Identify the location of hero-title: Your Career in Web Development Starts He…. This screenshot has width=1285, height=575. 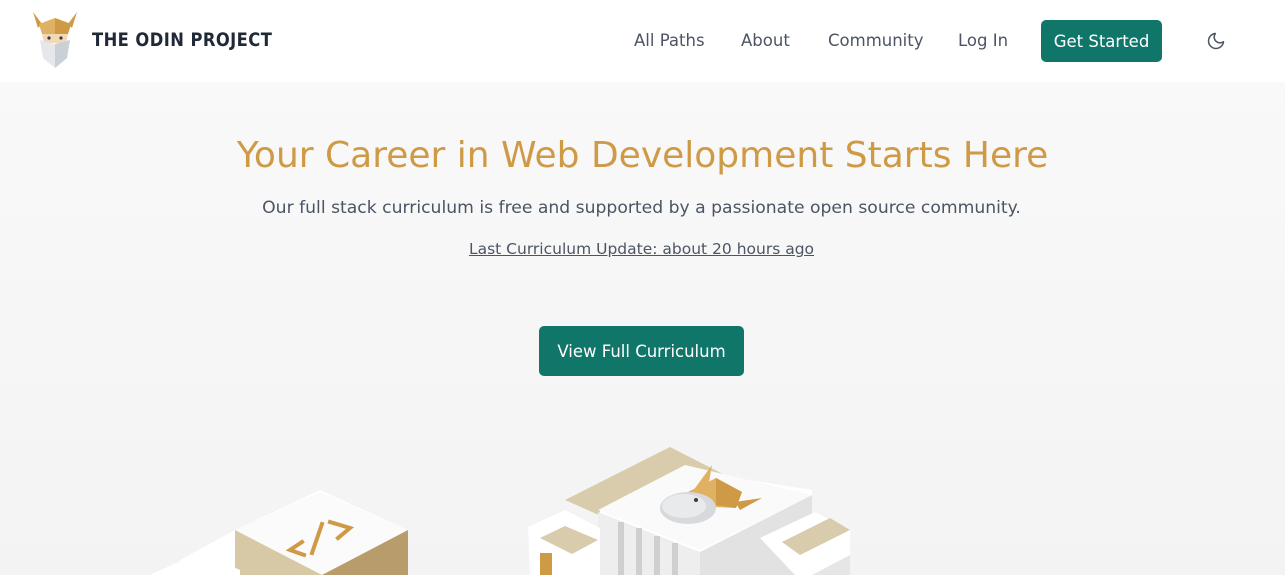
(642, 155).